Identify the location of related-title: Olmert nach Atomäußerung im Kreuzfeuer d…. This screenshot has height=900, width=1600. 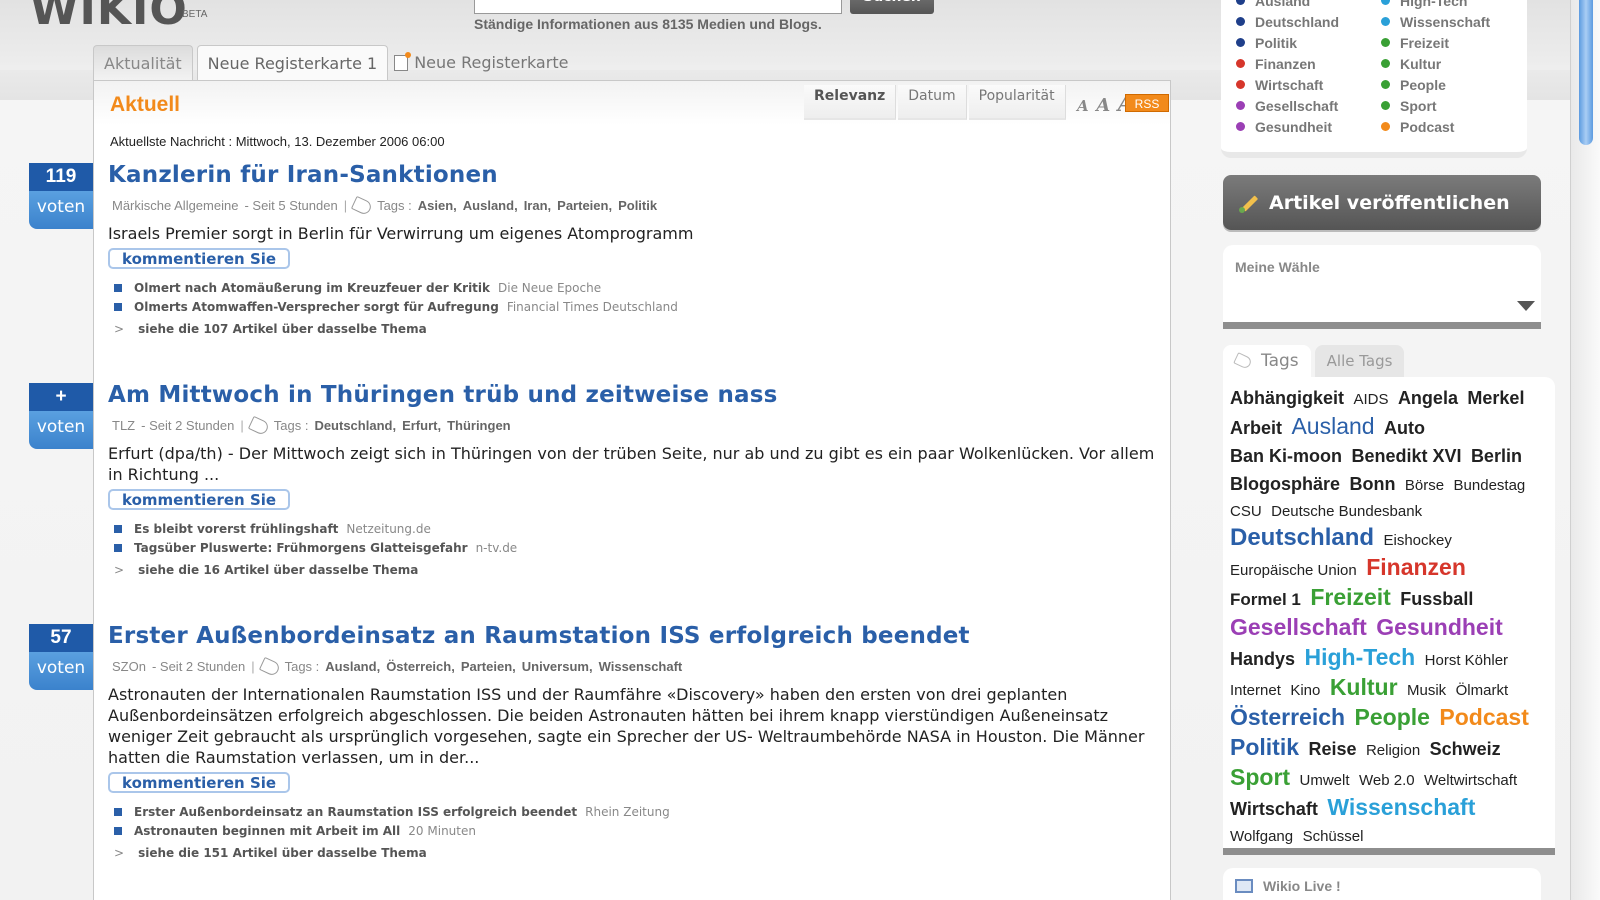
(312, 288).